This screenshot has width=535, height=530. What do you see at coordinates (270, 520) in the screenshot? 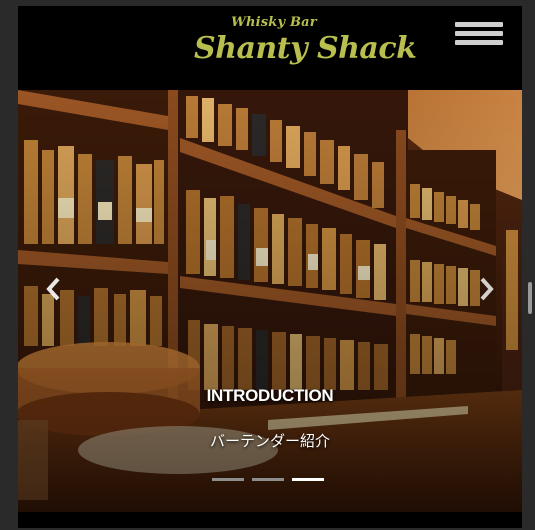
I see `header-bottom-bar` at bounding box center [270, 520].